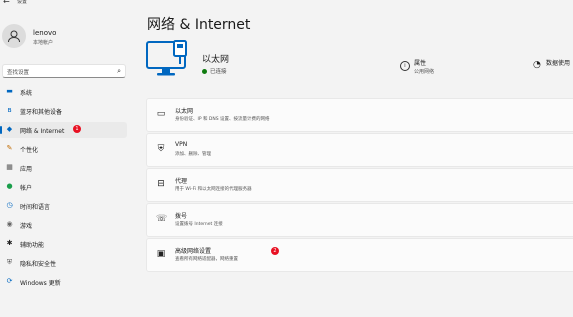  What do you see at coordinates (63, 149) in the screenshot?
I see `sidebar-item-personalization: ✎ 个性化` at bounding box center [63, 149].